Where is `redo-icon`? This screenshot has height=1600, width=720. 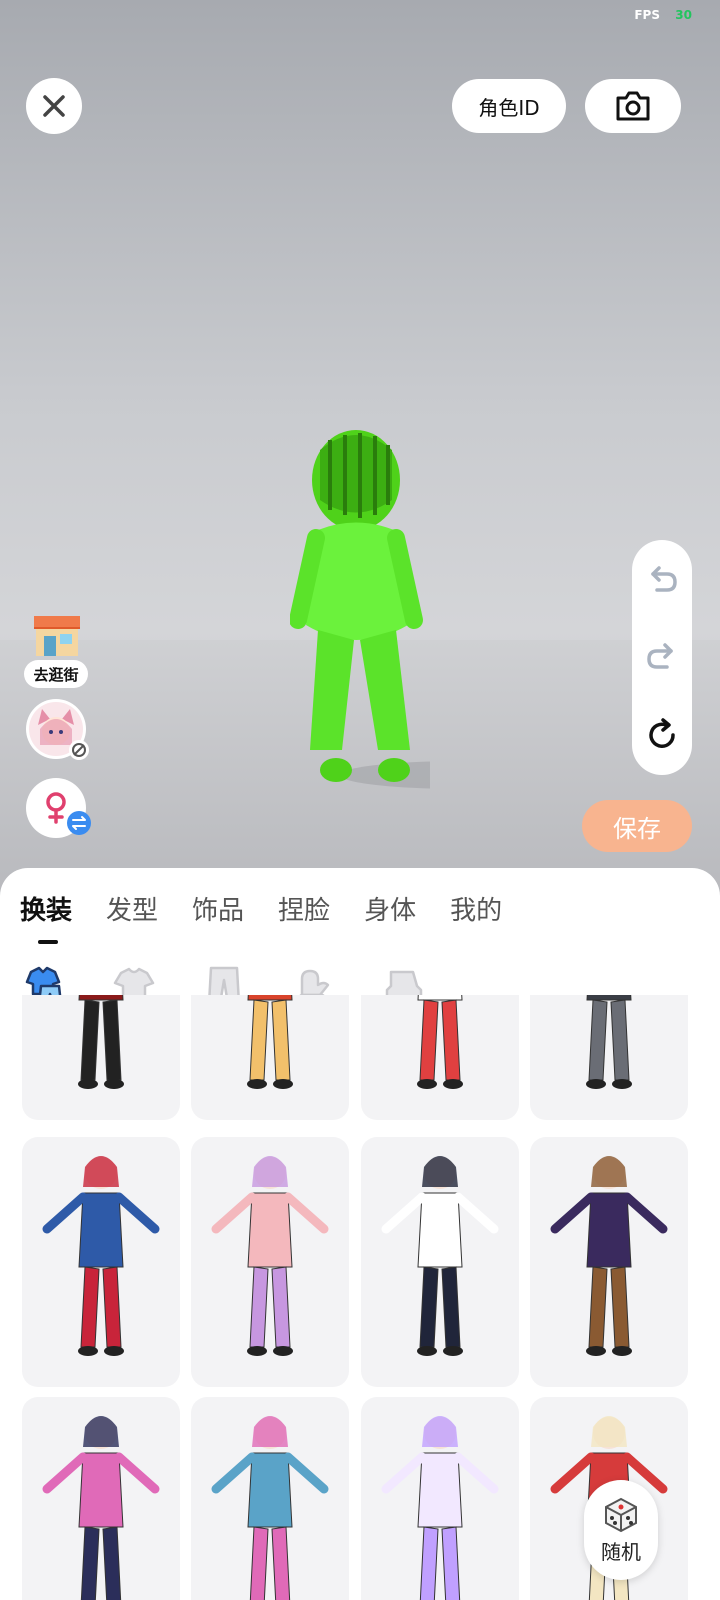
redo-icon is located at coordinates (662, 656).